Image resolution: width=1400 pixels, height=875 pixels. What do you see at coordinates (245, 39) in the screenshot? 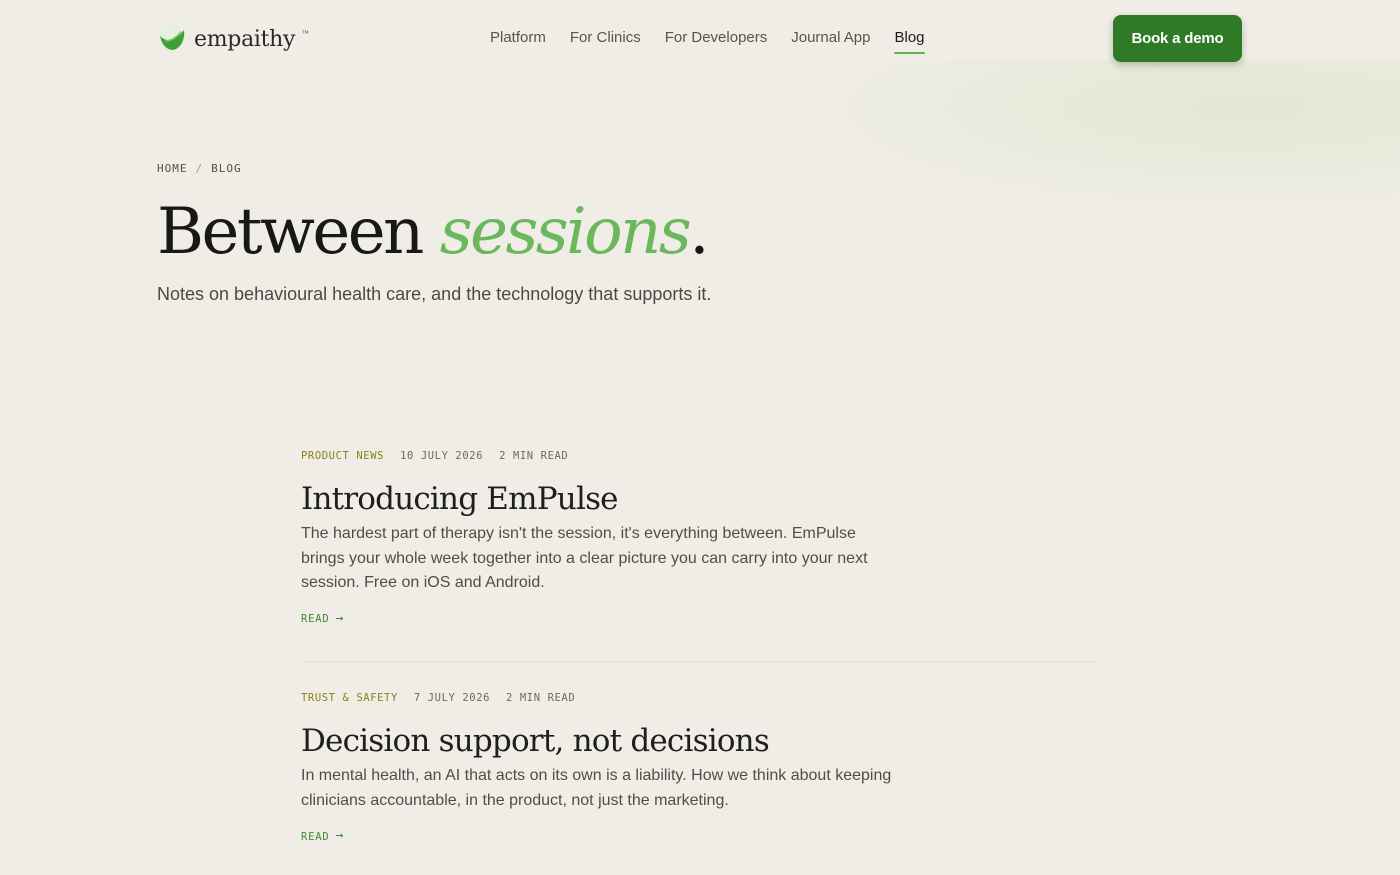
I see `brand-name: empaithy` at bounding box center [245, 39].